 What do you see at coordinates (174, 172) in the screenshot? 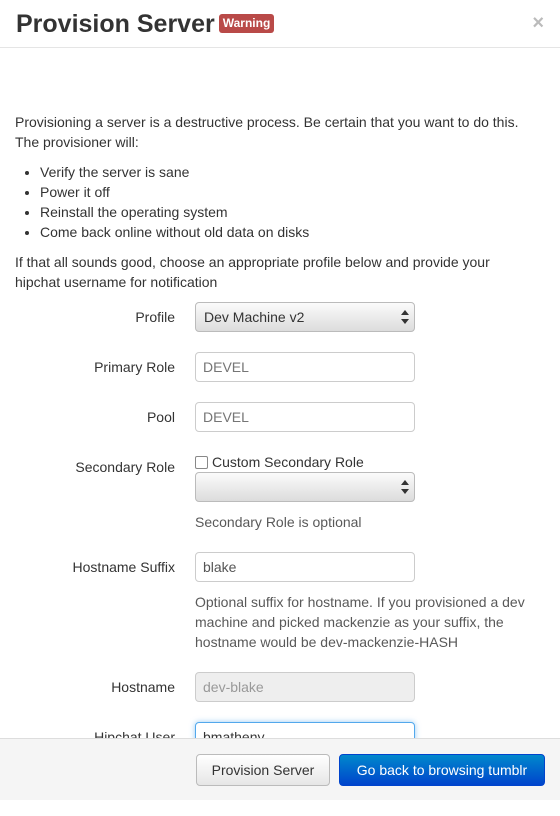
I see `list-item: Verify the server is sane` at bounding box center [174, 172].